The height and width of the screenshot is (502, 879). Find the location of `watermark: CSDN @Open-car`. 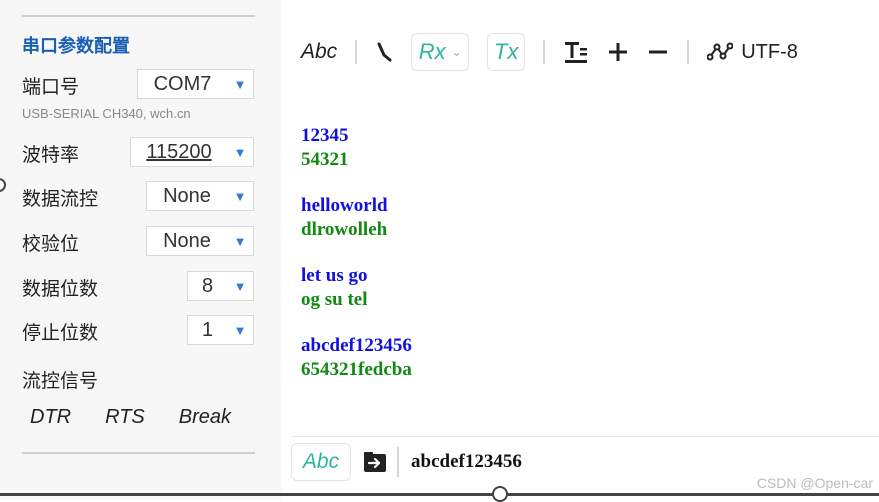

watermark: CSDN @Open-car is located at coordinates (814, 483).